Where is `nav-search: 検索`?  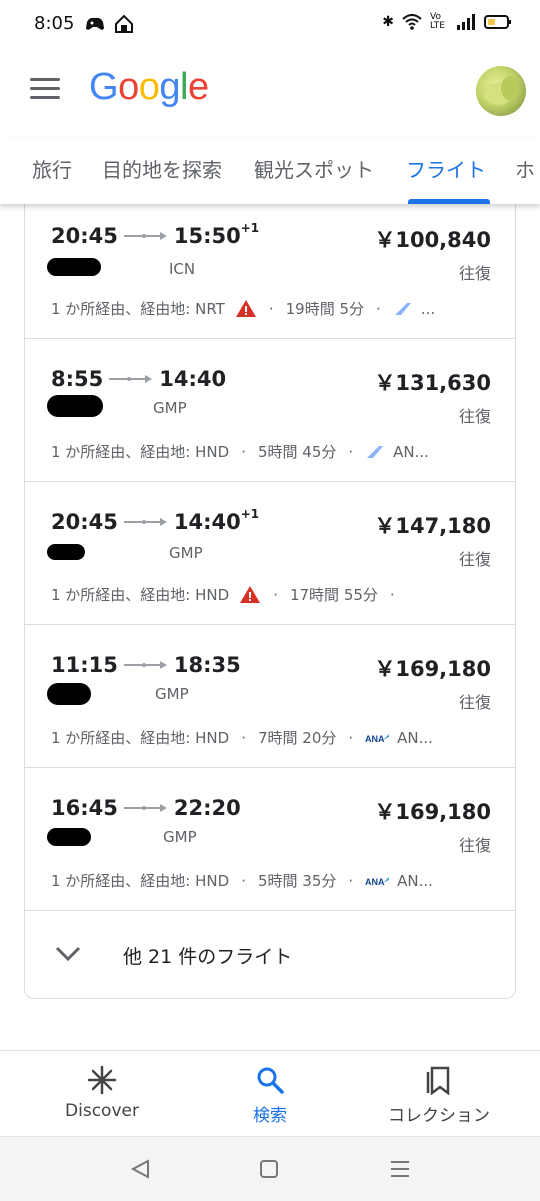
nav-search: 検索 is located at coordinates (270, 1095).